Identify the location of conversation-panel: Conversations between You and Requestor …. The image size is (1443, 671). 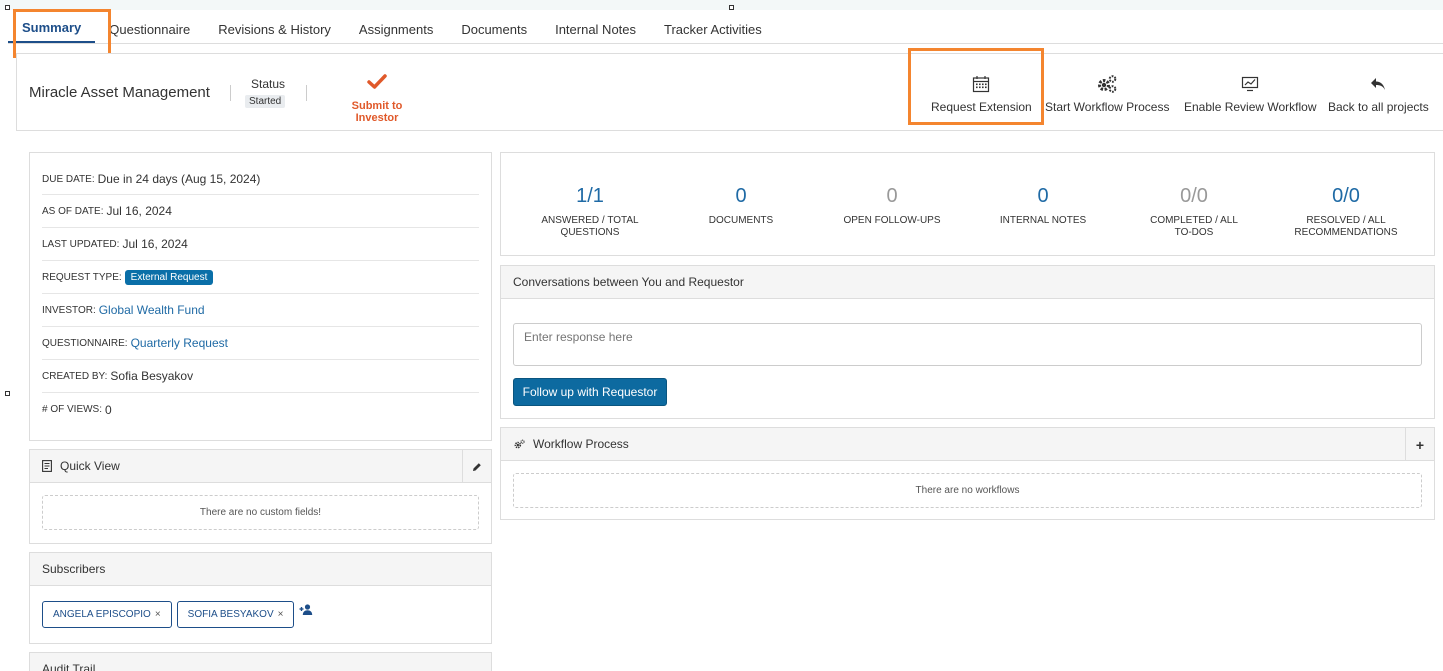
(967, 342).